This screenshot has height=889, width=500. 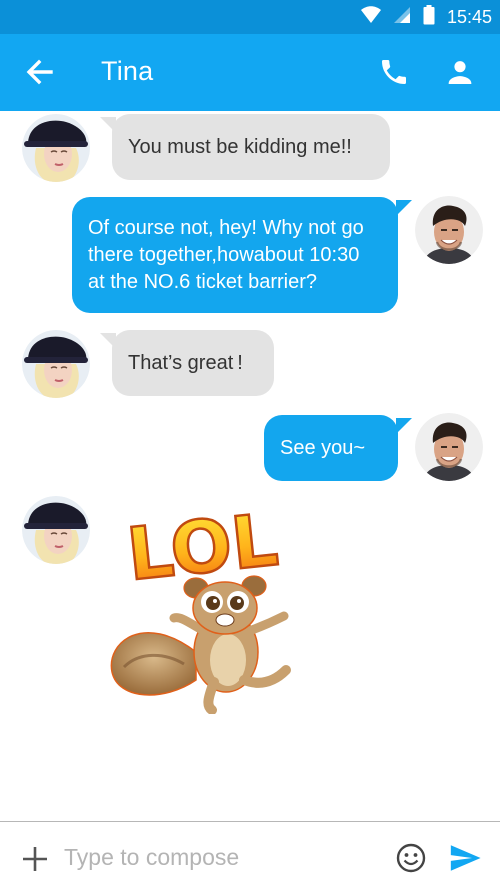 What do you see at coordinates (411, 858) in the screenshot?
I see `smiley-icon` at bounding box center [411, 858].